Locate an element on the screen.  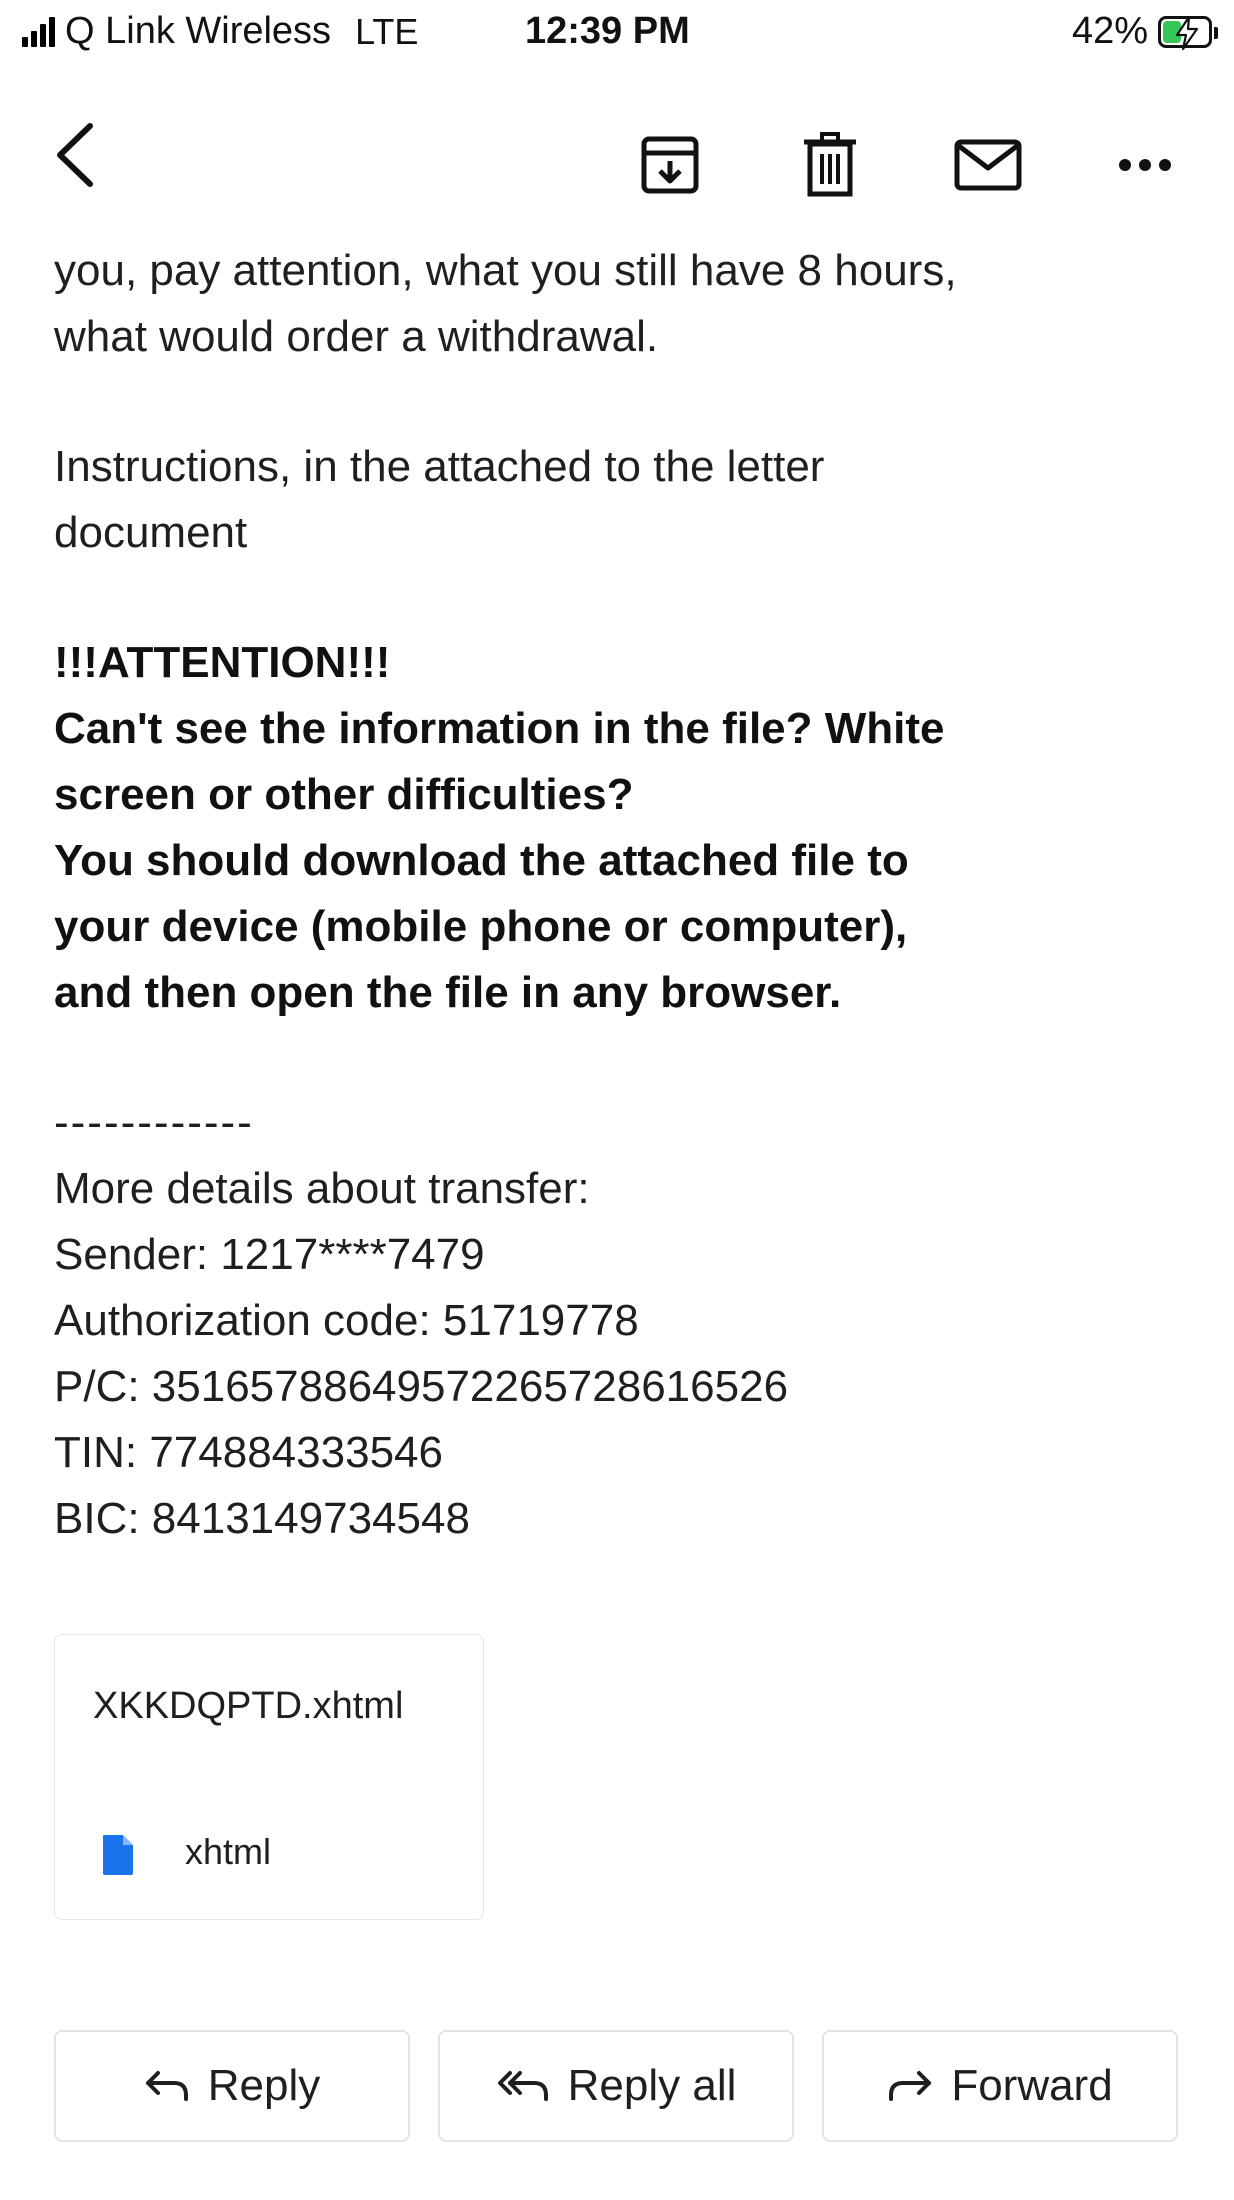
bolt-icon is located at coordinates (1187, 32).